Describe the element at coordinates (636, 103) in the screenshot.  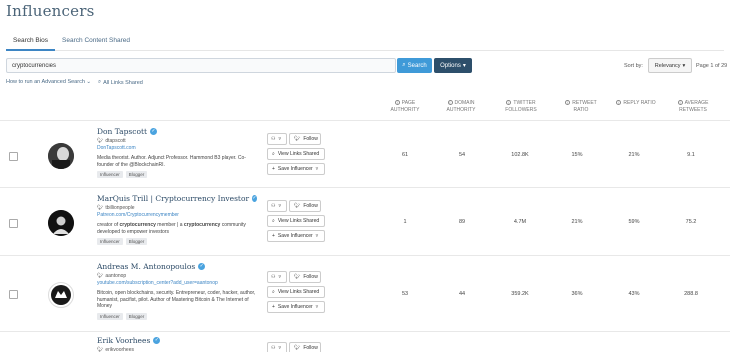
I see `column-header-reply-ratio: i REPLY RATIO` at that location.